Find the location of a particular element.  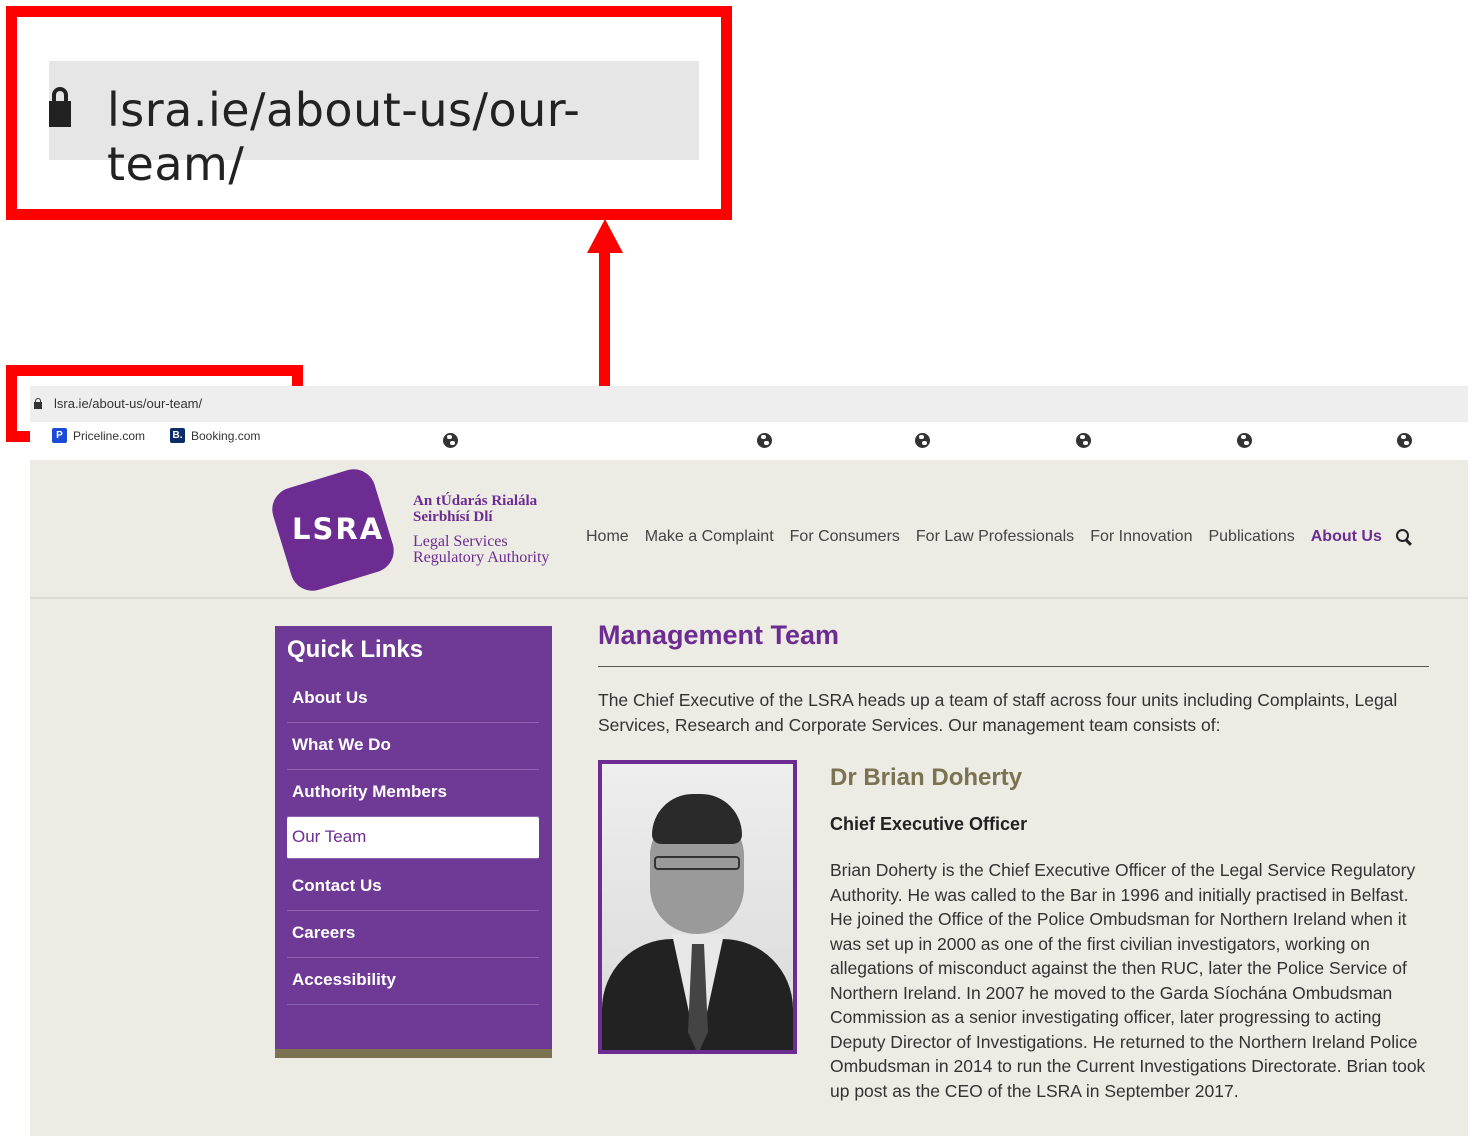

address-bar: lsra.ie/about-us/our-team/ is located at coordinates (749, 404).